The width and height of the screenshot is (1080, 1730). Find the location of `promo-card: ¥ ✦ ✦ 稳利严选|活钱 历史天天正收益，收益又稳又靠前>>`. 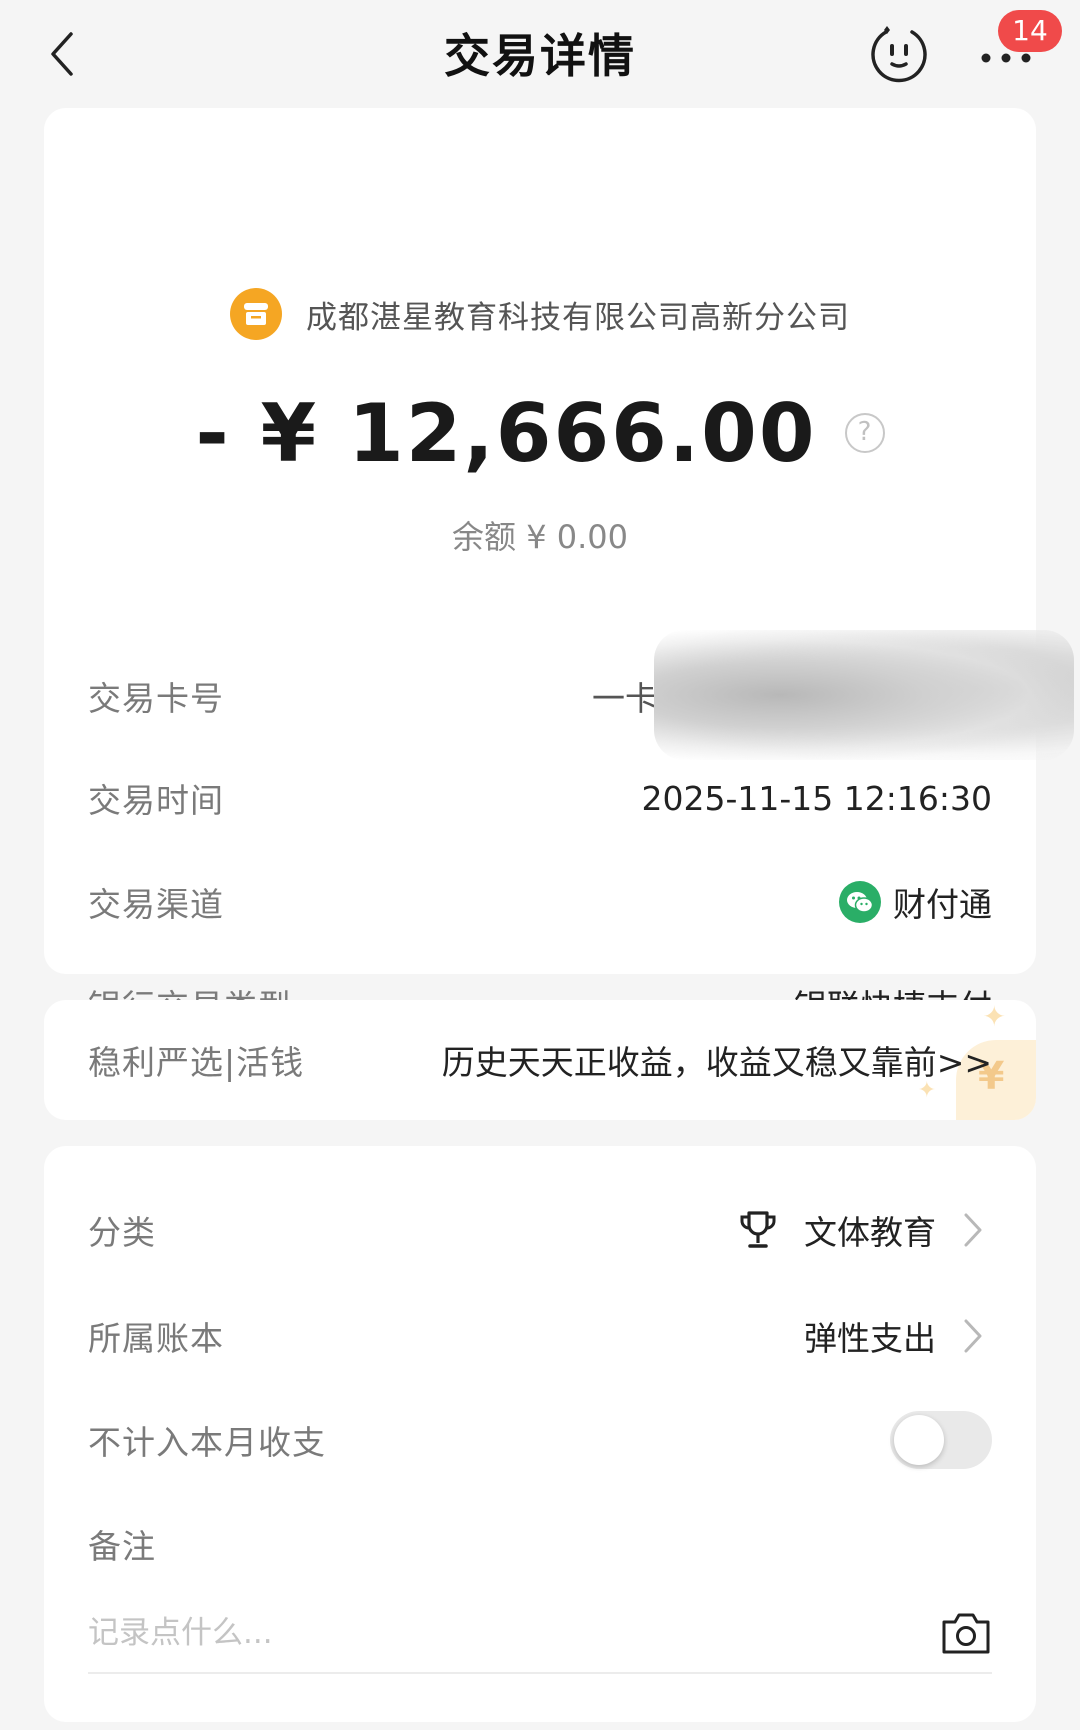

promo-card: ¥ ✦ ✦ 稳利严选|活钱 历史天天正收益，收益又稳又靠前>> is located at coordinates (540, 1060).